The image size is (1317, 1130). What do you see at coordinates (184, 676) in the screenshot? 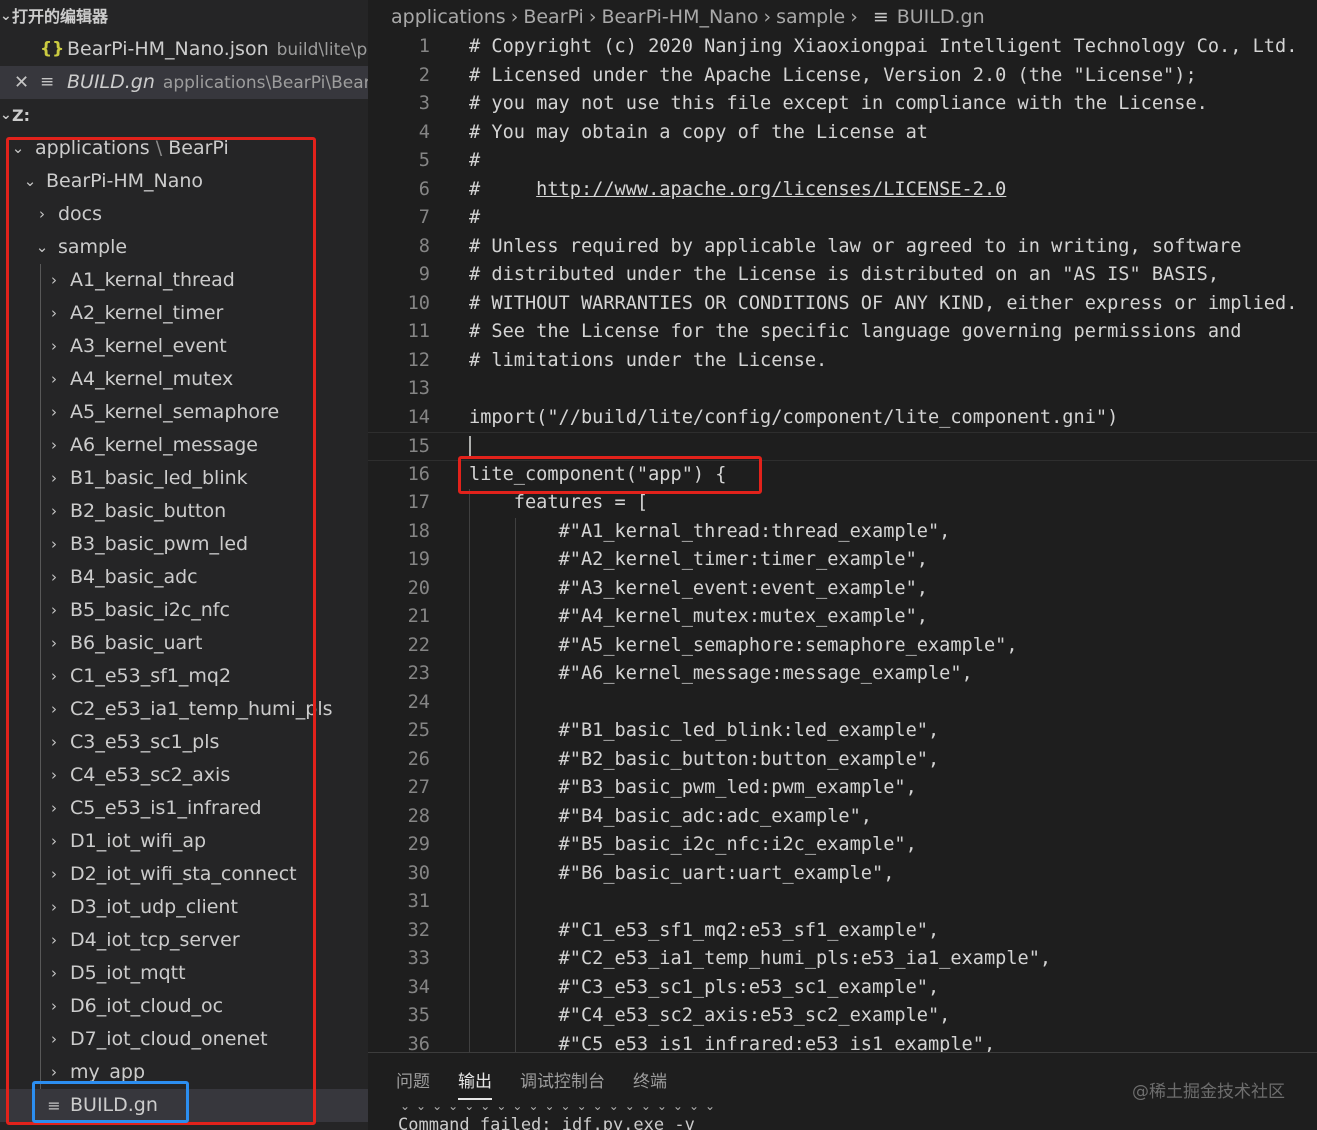
I see `tree-item-folder: › C1_e53_sf1_mq2` at bounding box center [184, 676].